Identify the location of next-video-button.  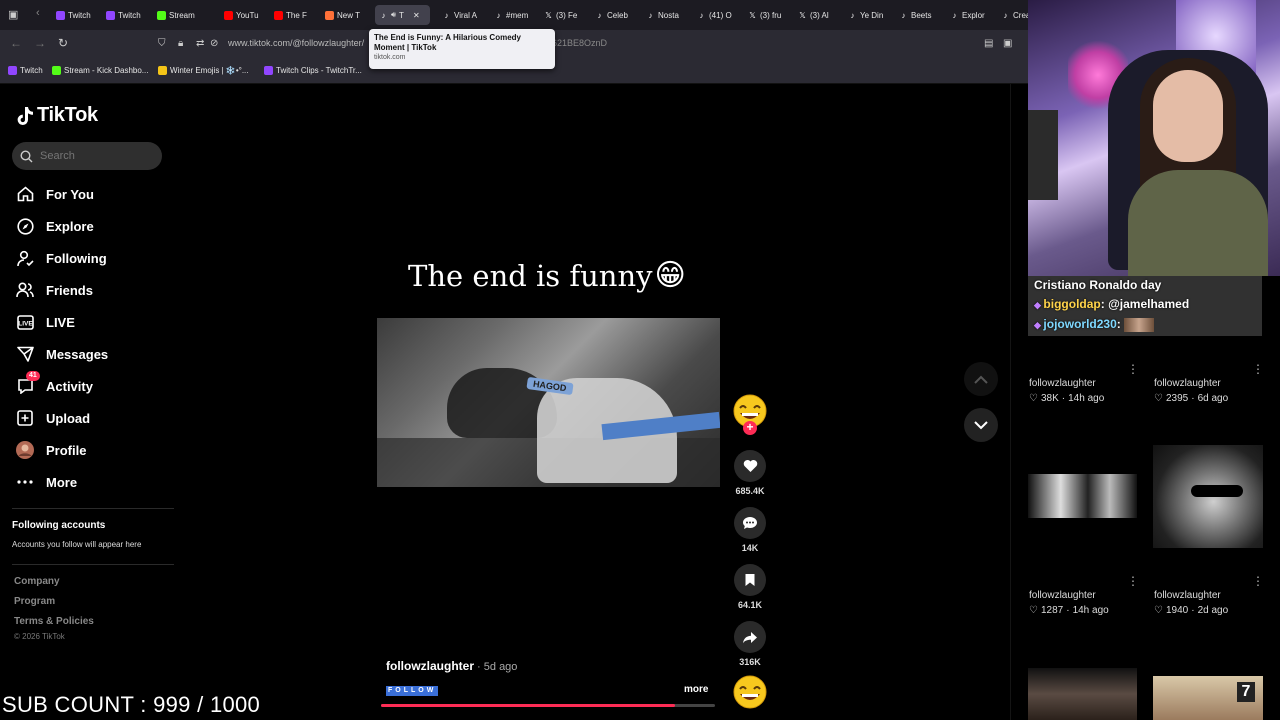
(981, 425).